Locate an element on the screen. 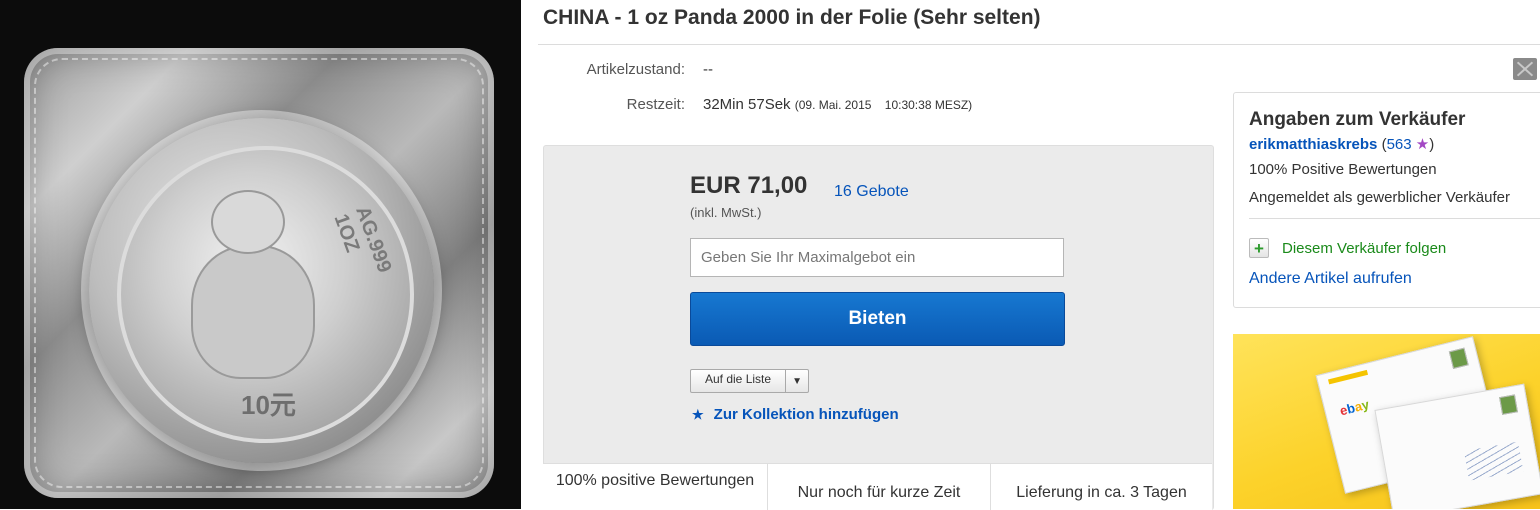  advertisement-banner: ebay is located at coordinates (1386, 421).